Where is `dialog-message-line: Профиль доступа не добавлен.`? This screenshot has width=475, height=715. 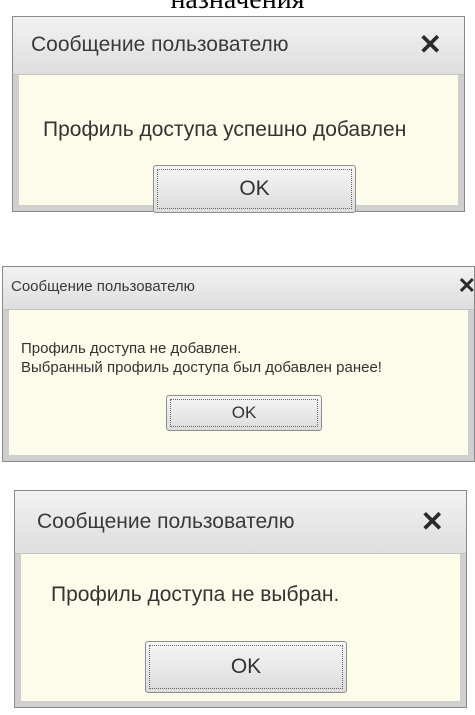
dialog-message-line: Профиль доступа не добавлен. is located at coordinates (131, 348).